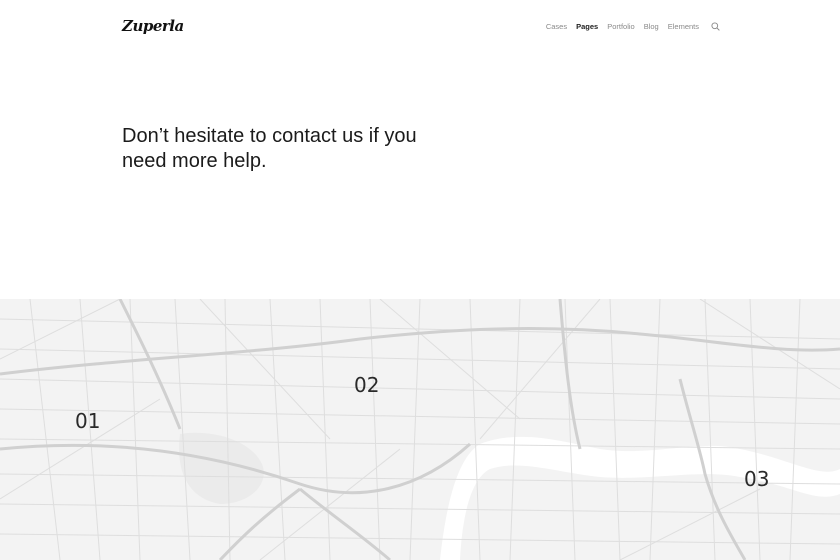  What do you see at coordinates (683, 26) in the screenshot?
I see `nav-item-elements: Elements` at bounding box center [683, 26].